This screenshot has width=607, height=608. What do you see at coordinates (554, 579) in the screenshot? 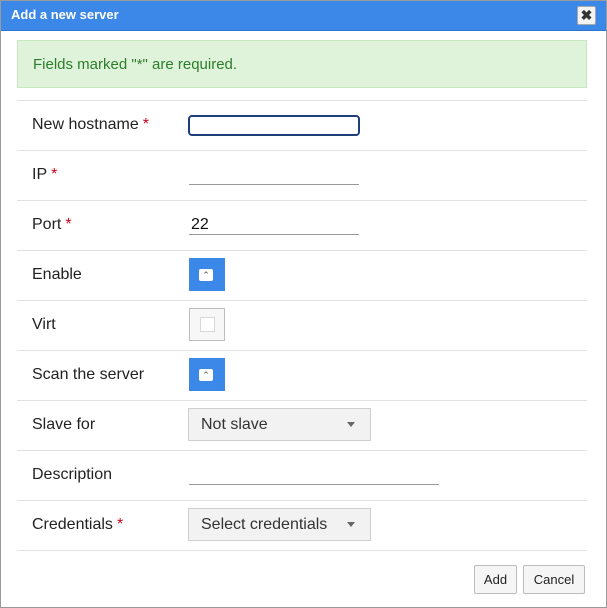
I see `cancel-button: Cancel` at bounding box center [554, 579].